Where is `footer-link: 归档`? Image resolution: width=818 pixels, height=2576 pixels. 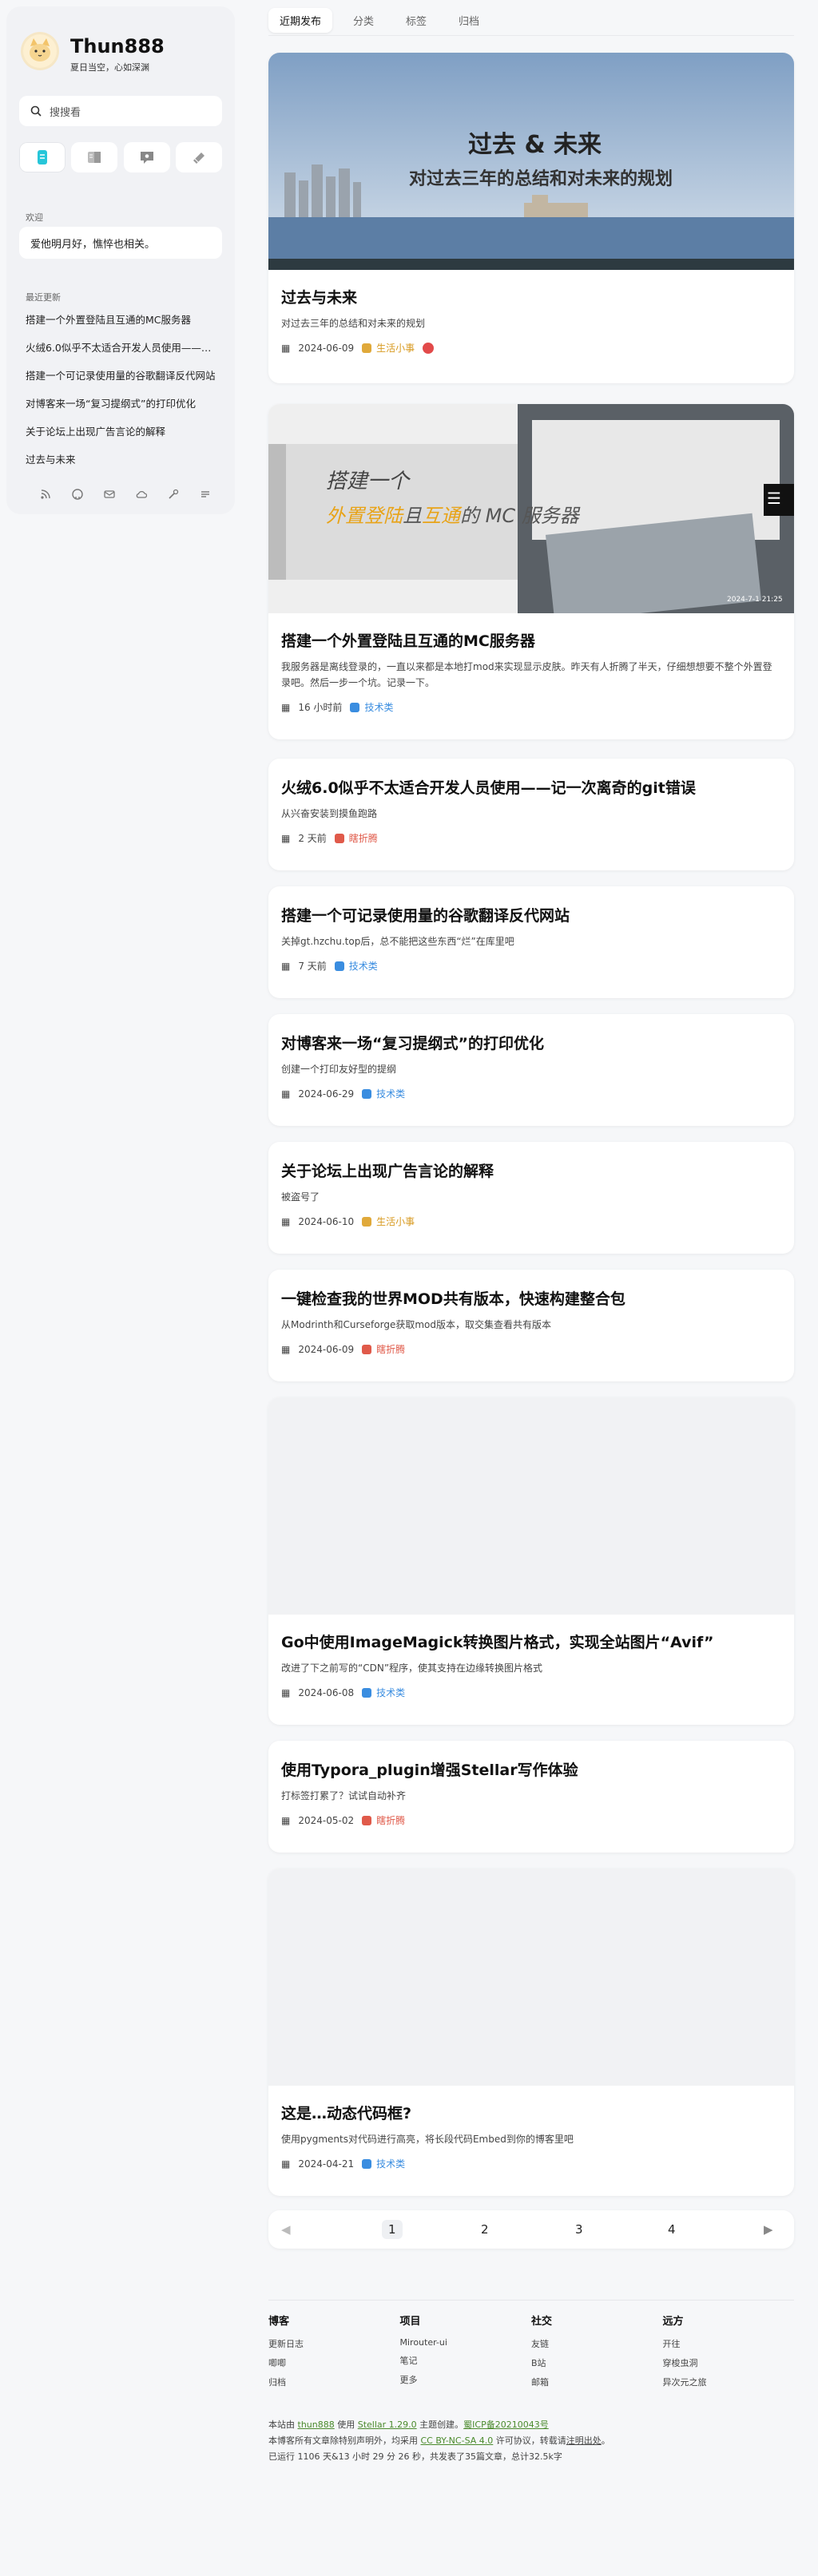 footer-link: 归档 is located at coordinates (334, 2382).